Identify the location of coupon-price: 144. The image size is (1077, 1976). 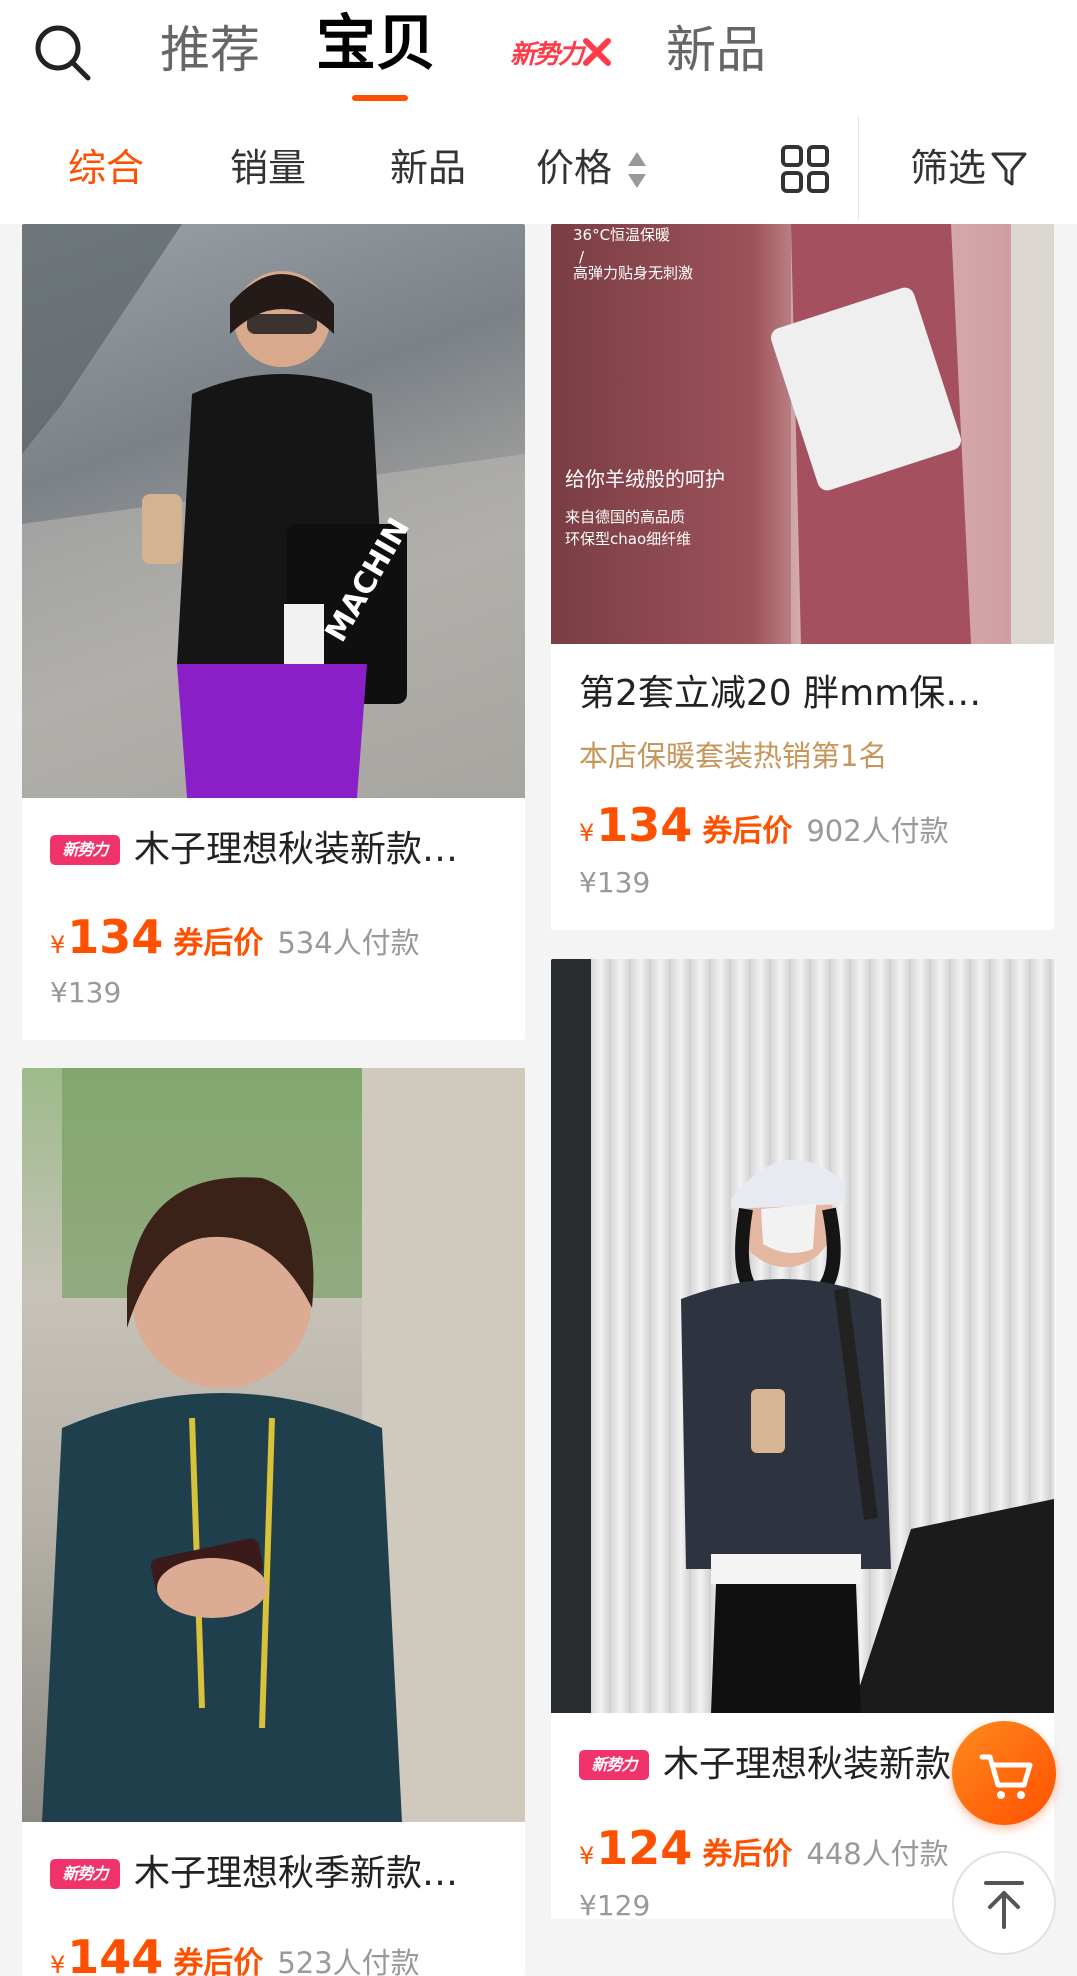
(115, 1953).